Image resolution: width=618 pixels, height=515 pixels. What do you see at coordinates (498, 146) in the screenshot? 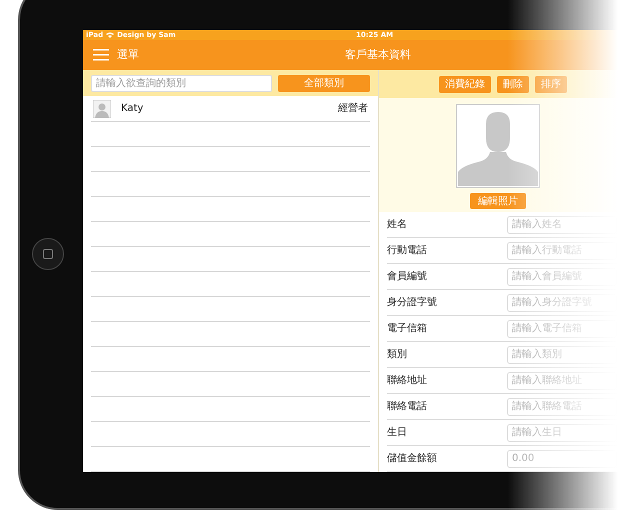
I see `profile-photo-placeholder-icon` at bounding box center [498, 146].